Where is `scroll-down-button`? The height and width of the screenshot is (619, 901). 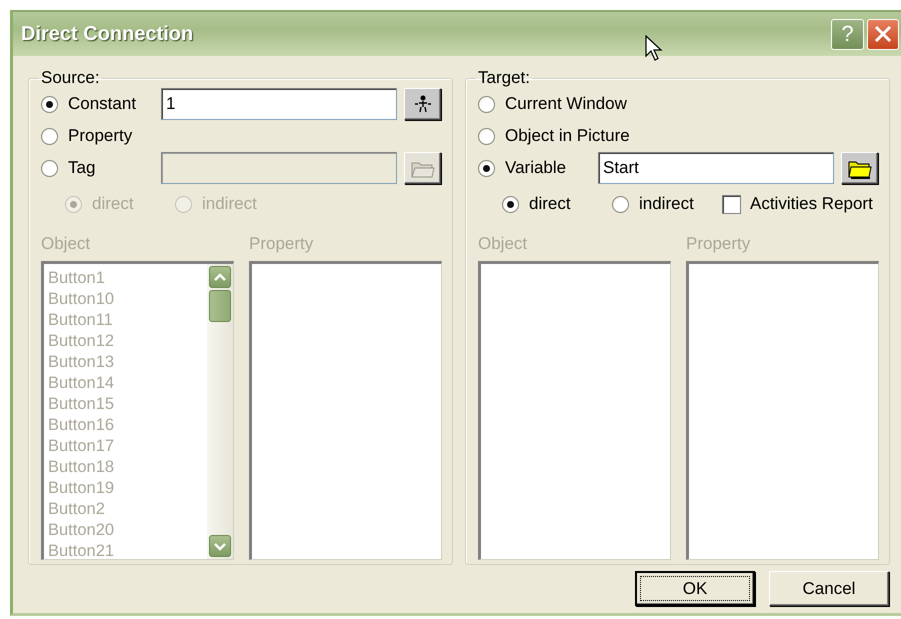
scroll-down-button is located at coordinates (220, 546).